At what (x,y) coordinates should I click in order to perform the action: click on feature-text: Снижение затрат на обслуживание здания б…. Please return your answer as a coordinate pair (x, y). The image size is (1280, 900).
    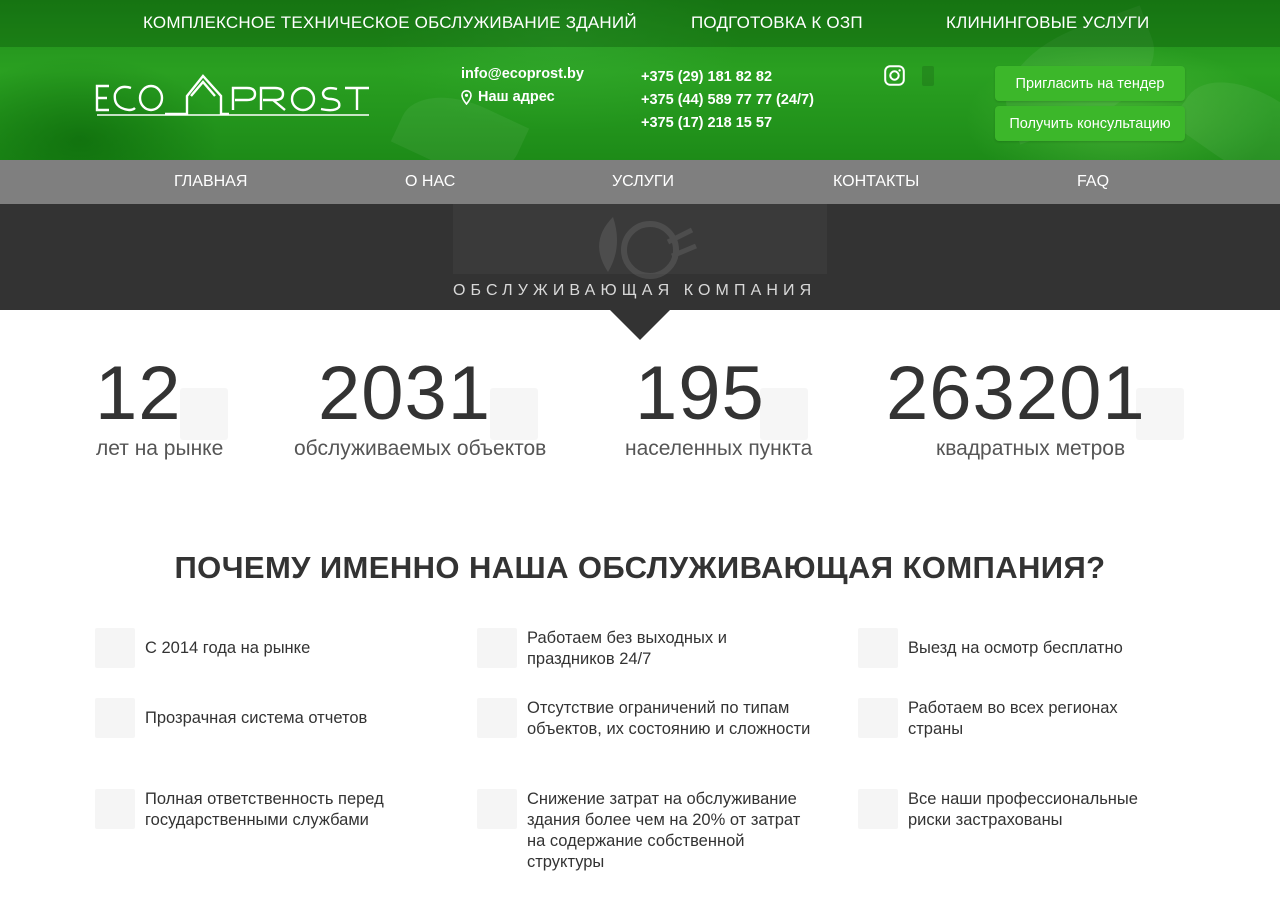
    Looking at the image, I should click on (664, 830).